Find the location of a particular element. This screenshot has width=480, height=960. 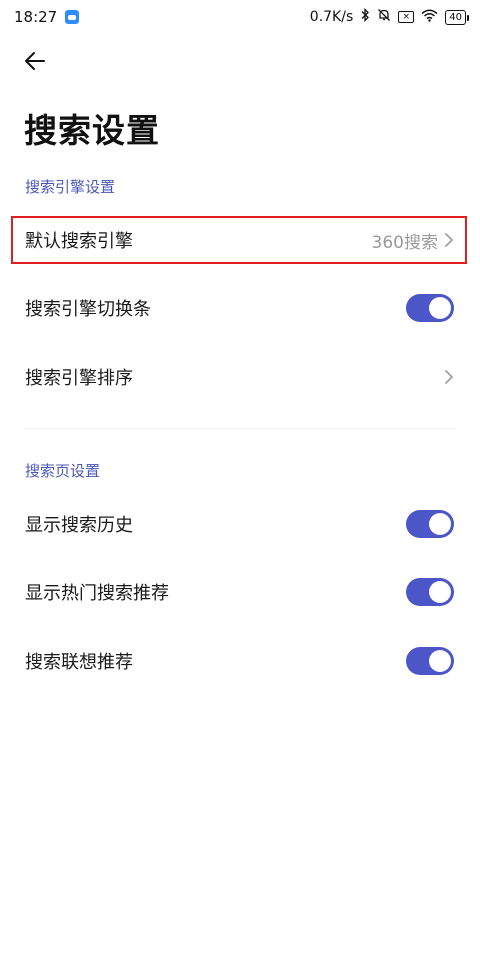

search-suggest-label: 搜索联想推荐 is located at coordinates (79, 662).